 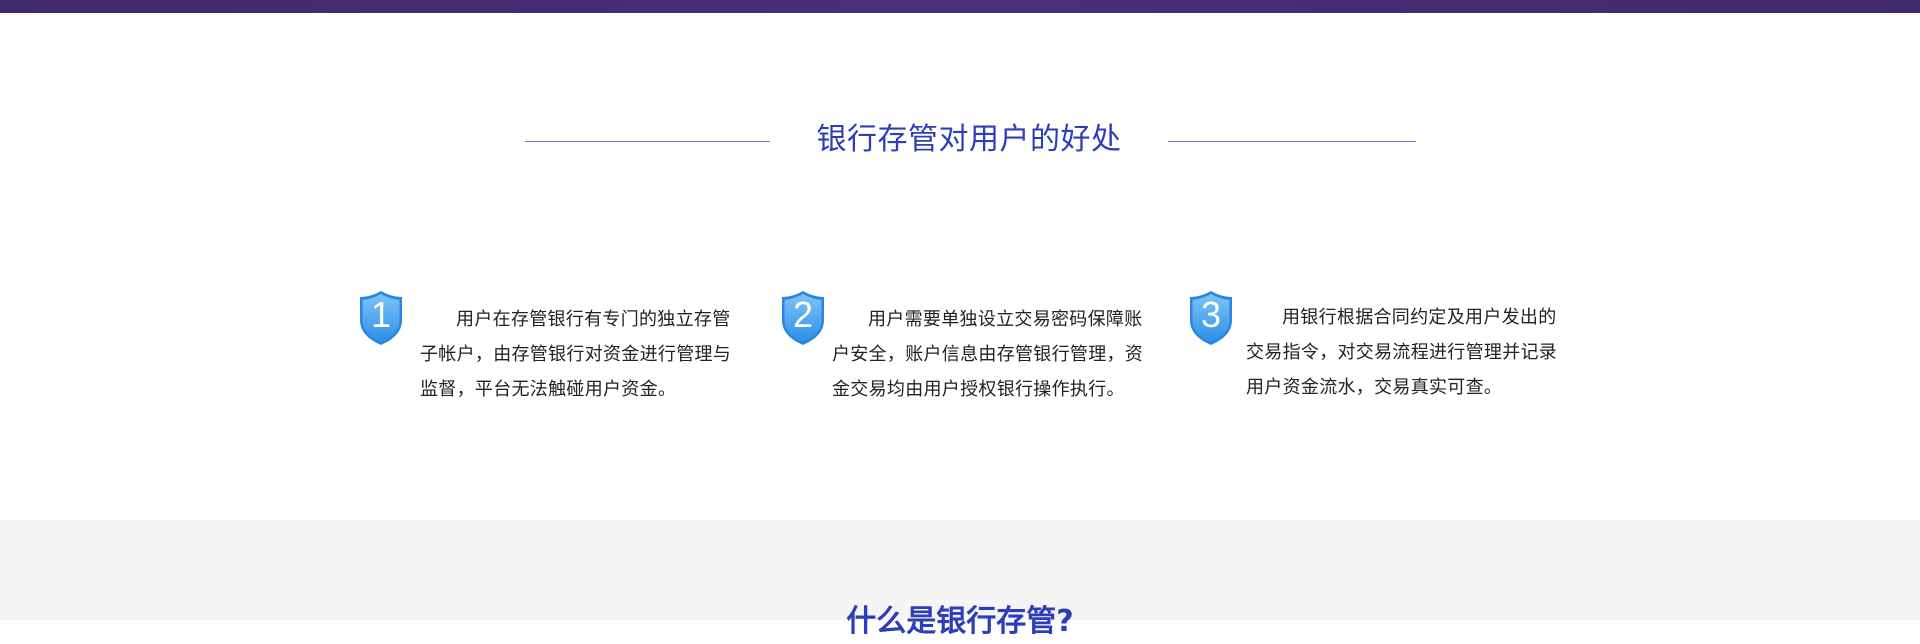 I want to click on benefit-number: 1, so click(x=381, y=314).